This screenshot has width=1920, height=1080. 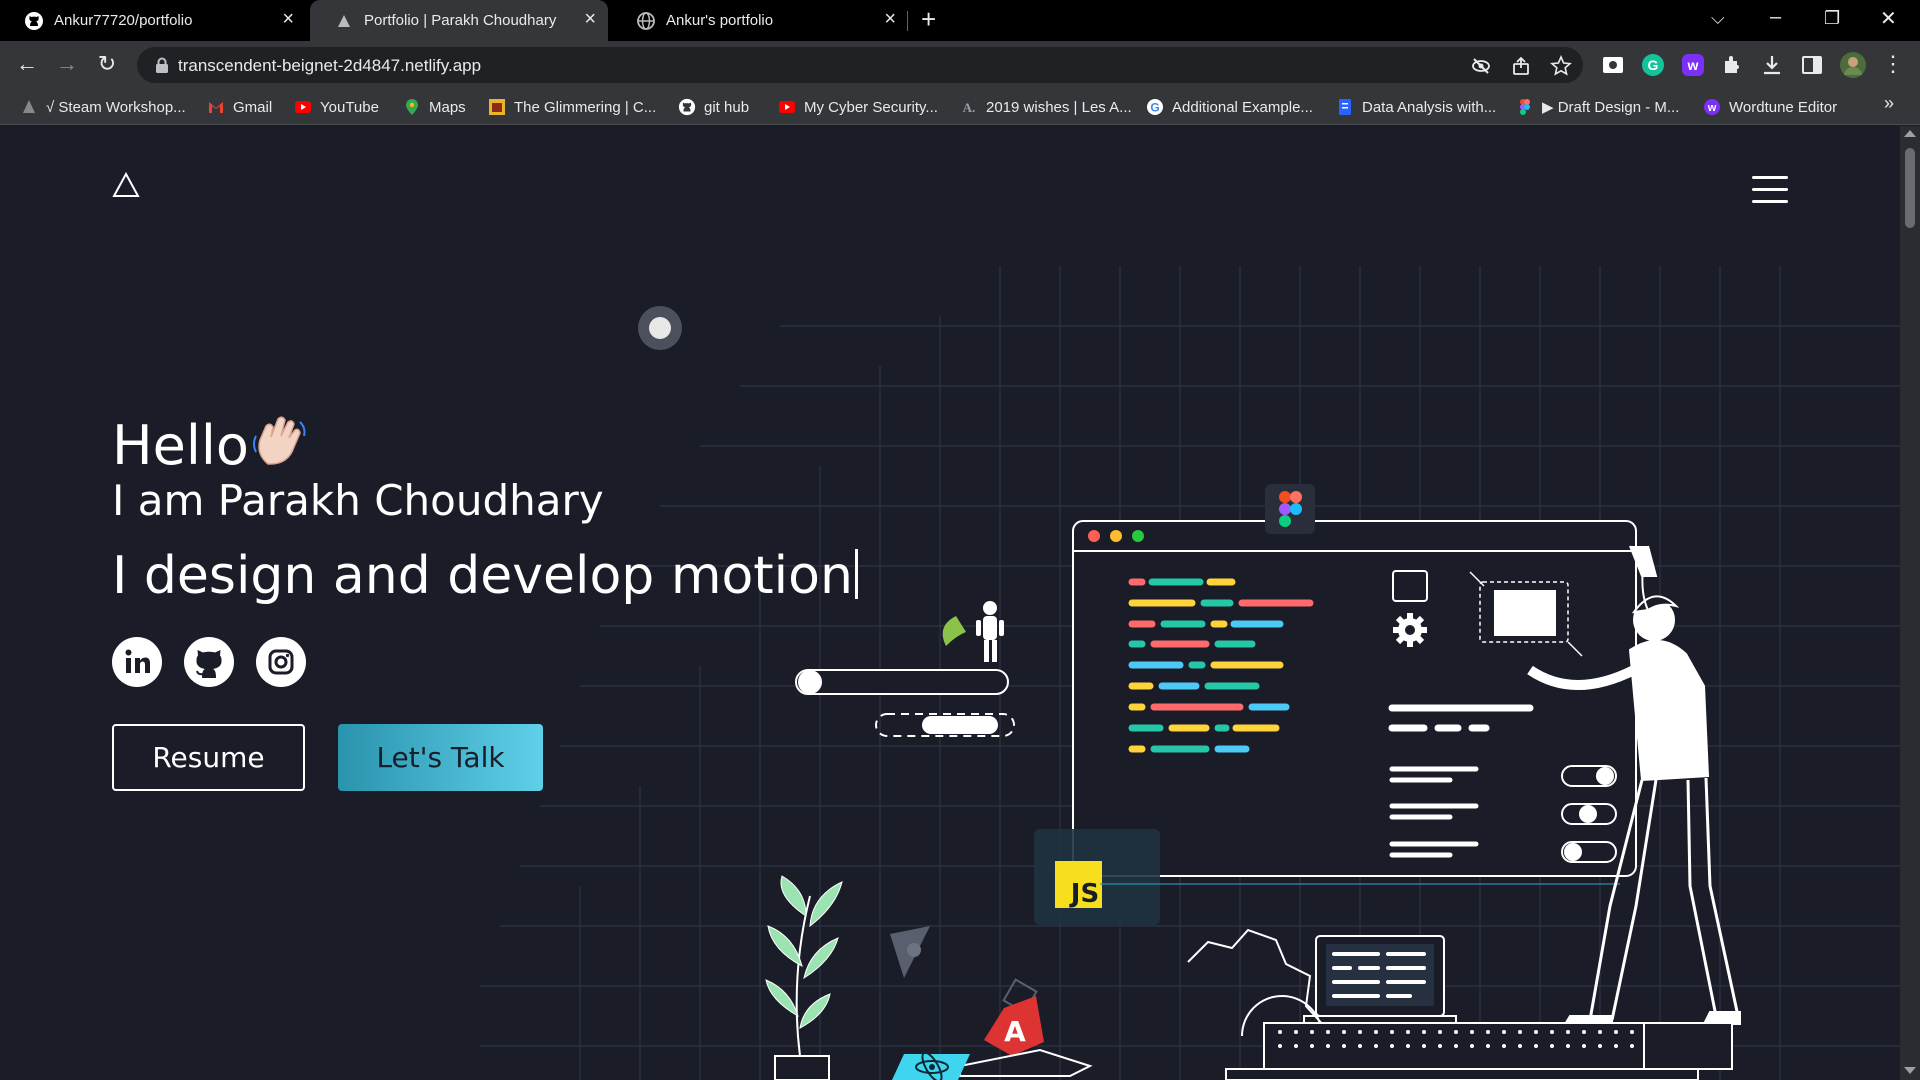 I want to click on extensions-puzzle-icon, so click(x=1732, y=65).